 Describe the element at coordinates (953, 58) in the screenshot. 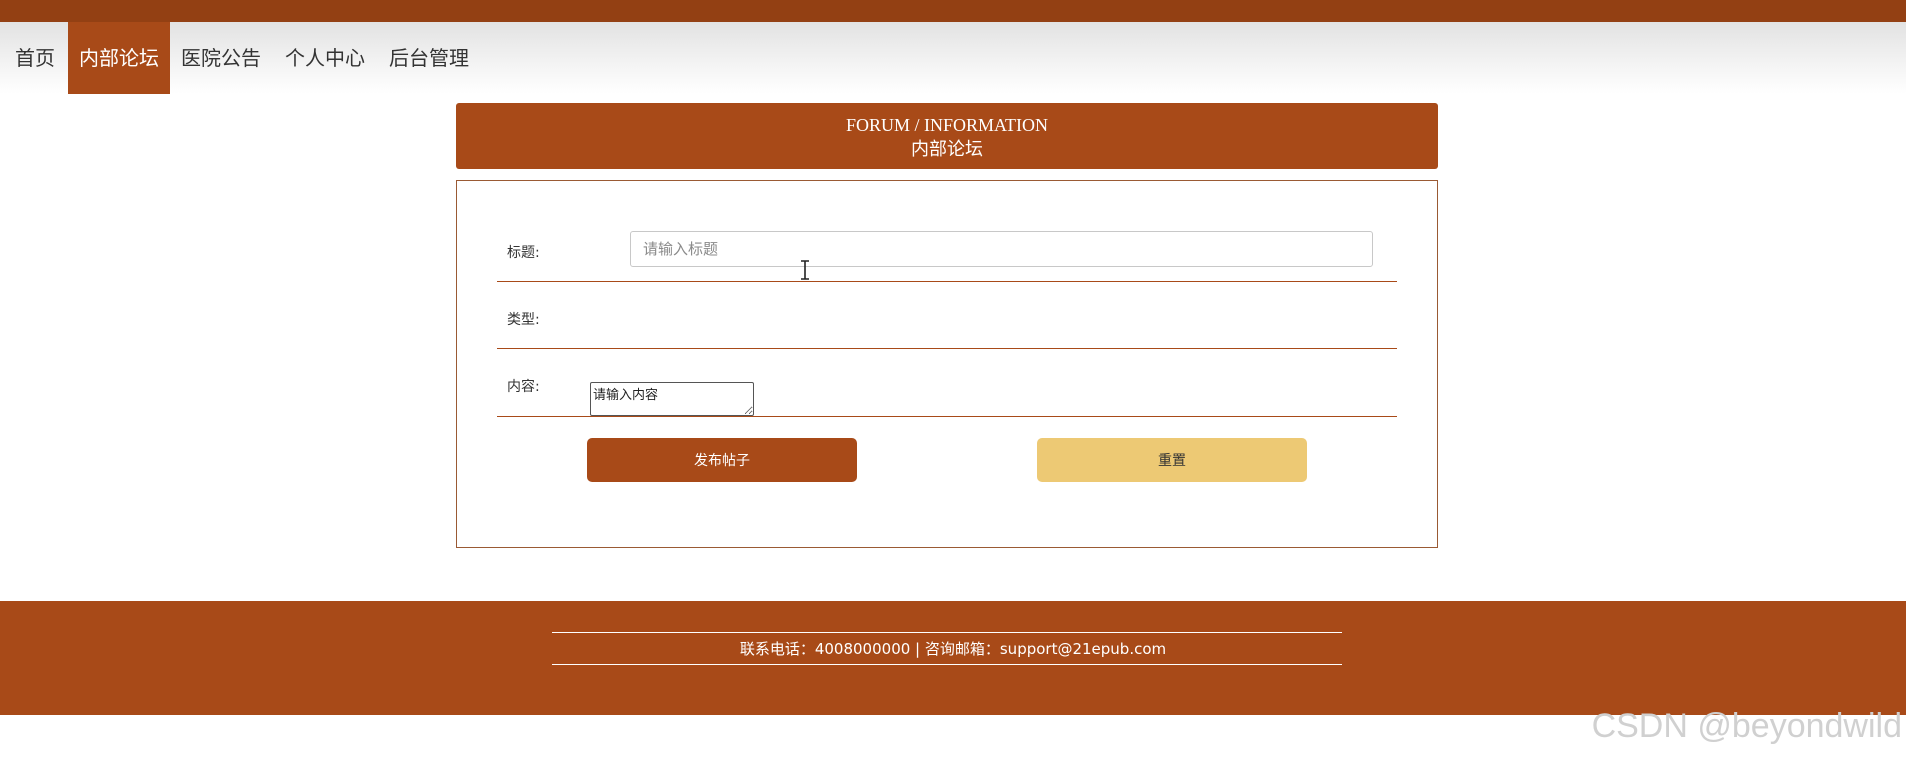

I see `main-navigation: 首页 内部论坛 医院公告 个人中心 后台管理` at that location.